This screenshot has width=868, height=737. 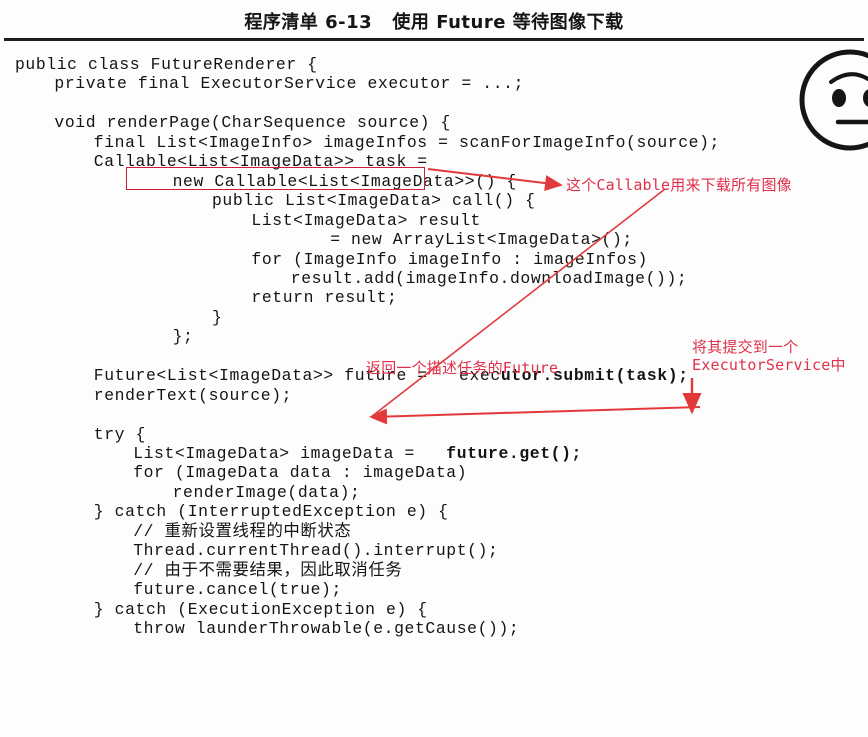 What do you see at coordinates (462, 368) in the screenshot?
I see `annotation-future-note: 返回一个描述任务的Future` at bounding box center [462, 368].